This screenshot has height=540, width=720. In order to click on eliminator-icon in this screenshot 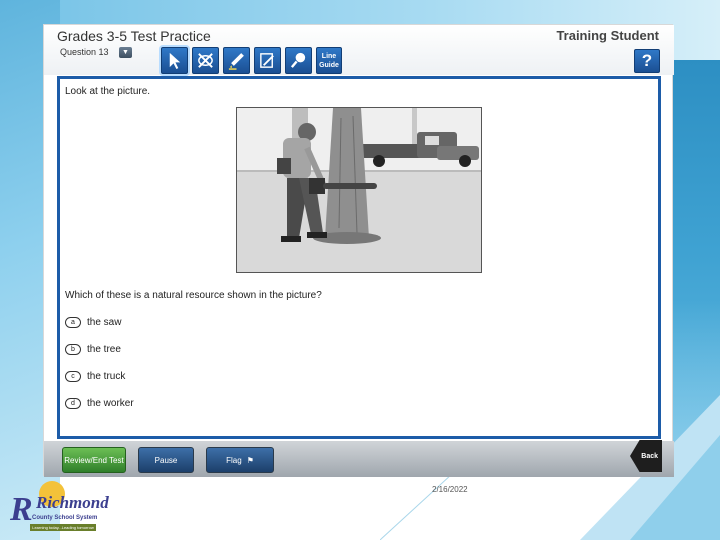, I will do `click(205, 60)`.